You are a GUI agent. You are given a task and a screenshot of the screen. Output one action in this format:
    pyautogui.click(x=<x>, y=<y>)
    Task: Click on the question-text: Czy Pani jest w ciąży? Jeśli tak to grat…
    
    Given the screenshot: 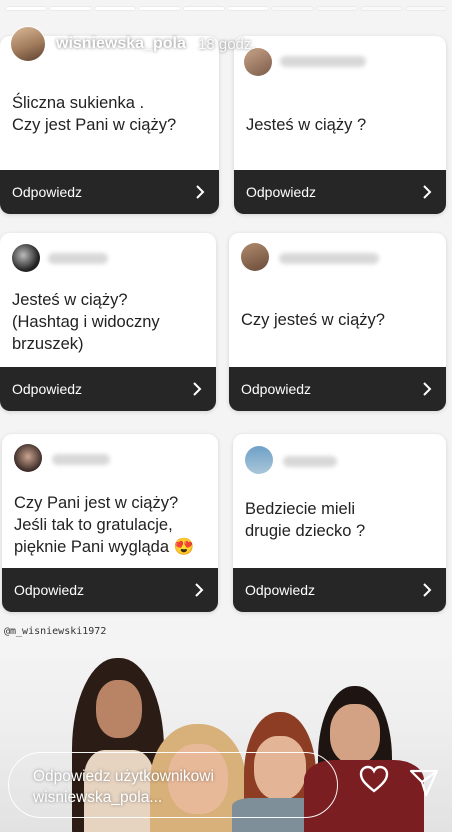 What is the action you would take?
    pyautogui.click(x=104, y=525)
    